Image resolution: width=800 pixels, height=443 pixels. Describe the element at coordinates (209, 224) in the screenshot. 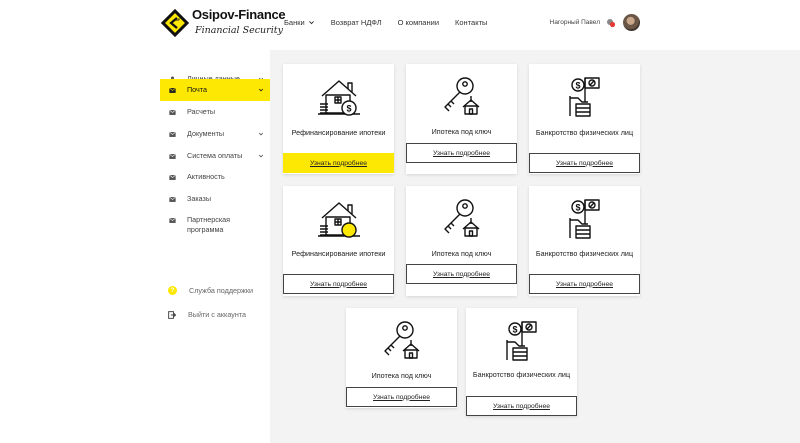

I see `sidebar-item-label: Партнерская программа` at that location.